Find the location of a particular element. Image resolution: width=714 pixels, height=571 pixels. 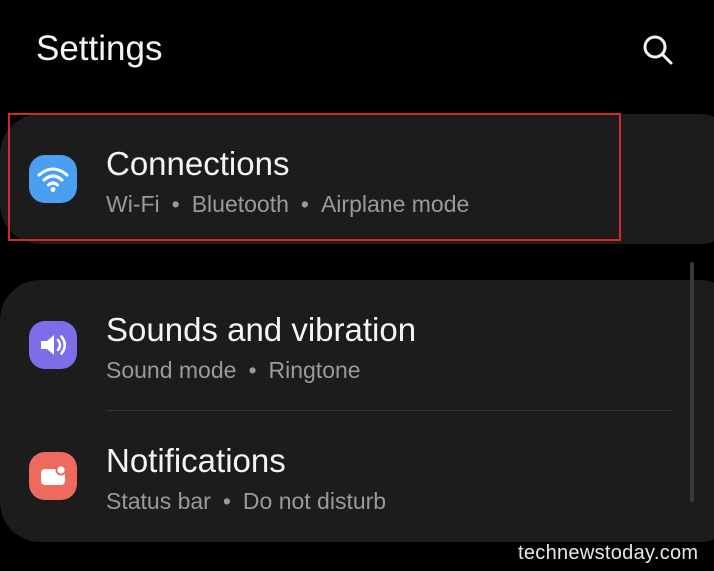

notification-icon is located at coordinates (53, 476).